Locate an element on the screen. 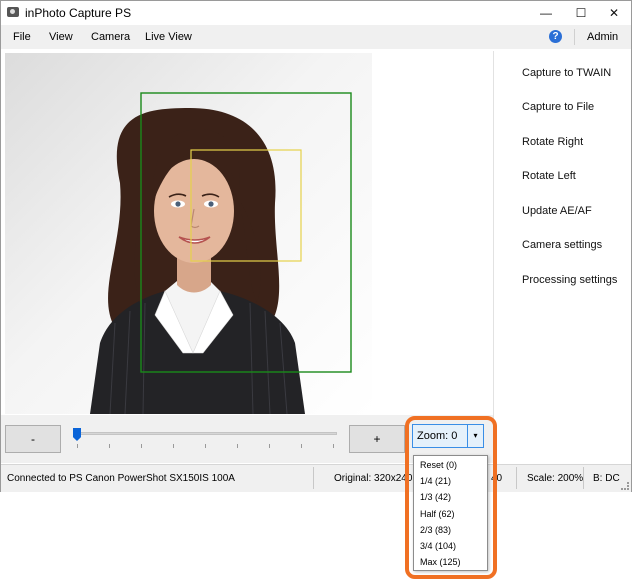 This screenshot has width=634, height=581. title-bar: inPhoto Capture PS — ☐ ✕ is located at coordinates (316, 13).